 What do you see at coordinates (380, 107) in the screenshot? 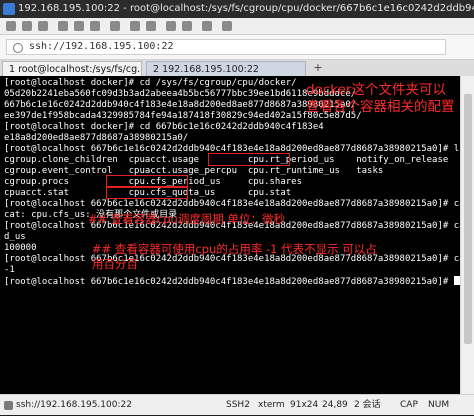
I see `docker-note-line2: 查看各个容器相关的配置` at bounding box center [380, 107].